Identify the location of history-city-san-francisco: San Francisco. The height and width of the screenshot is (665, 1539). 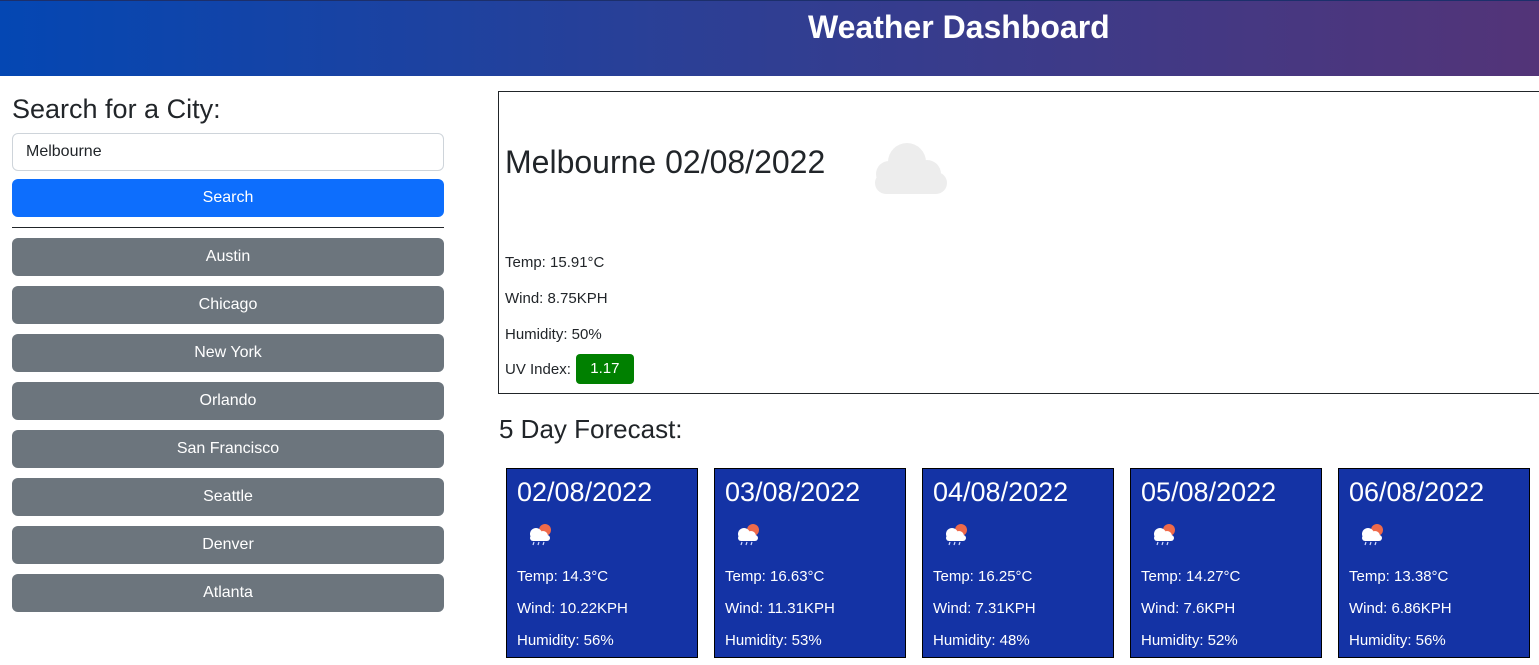
(228, 449).